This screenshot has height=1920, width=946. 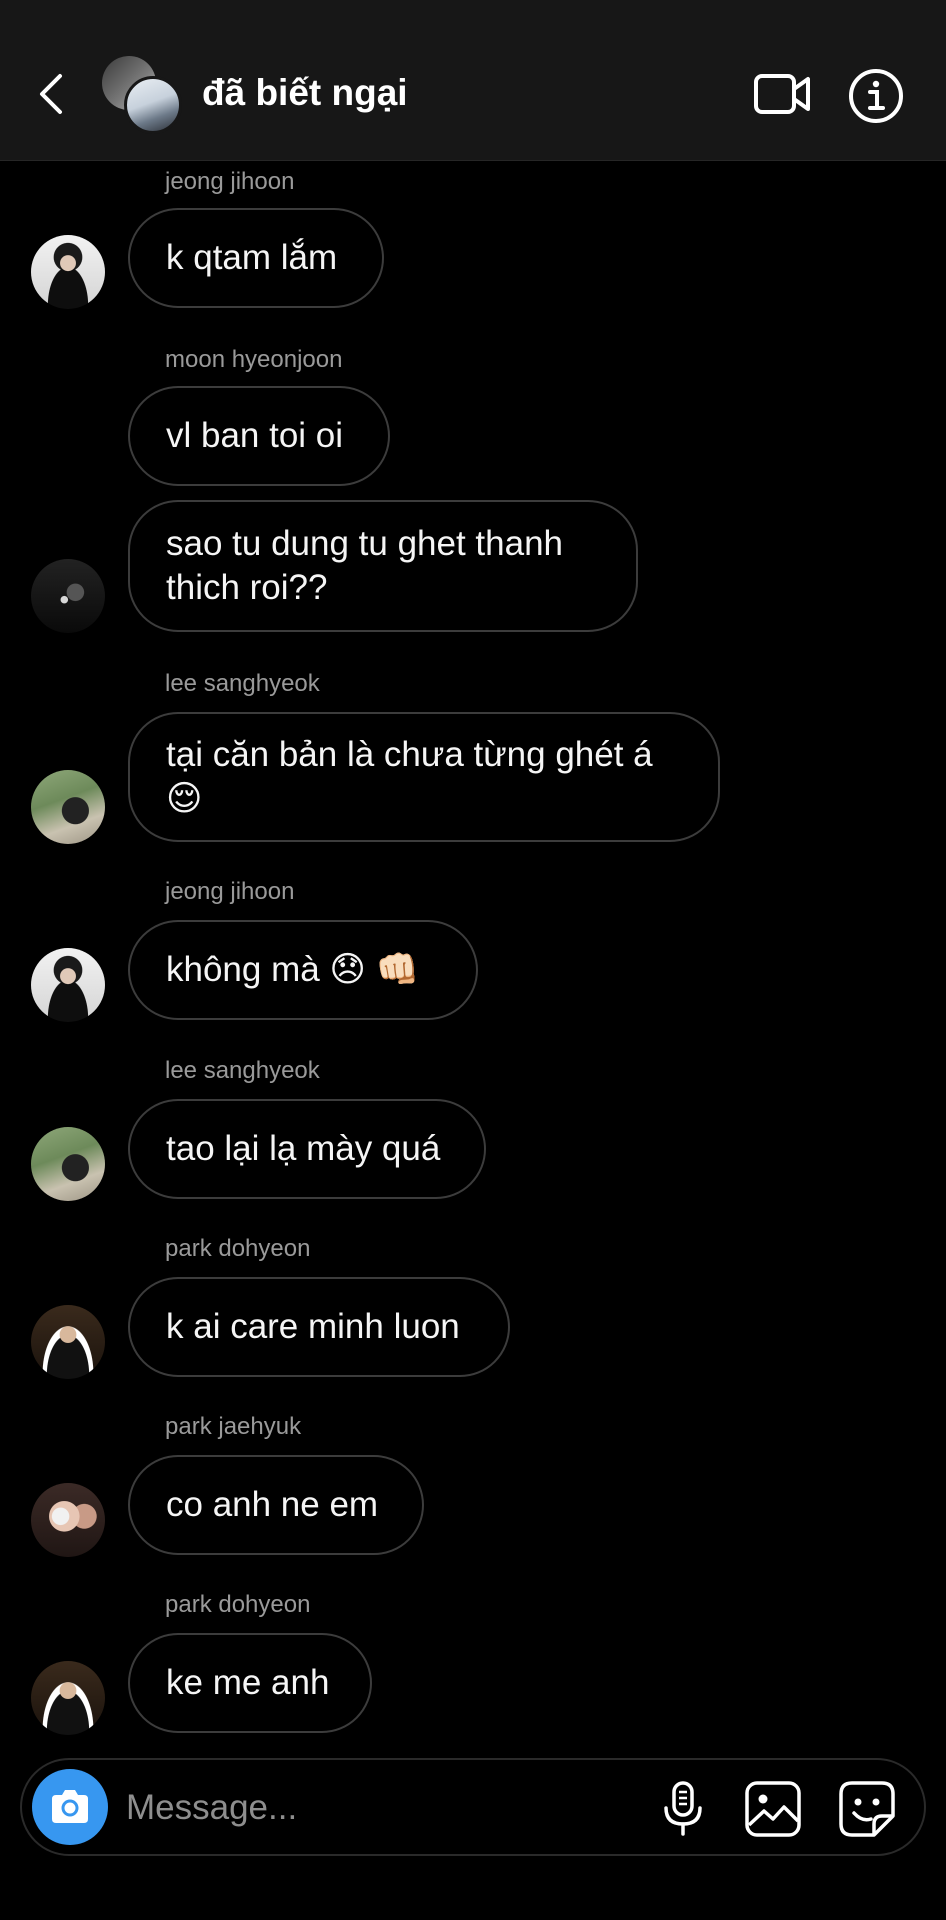 I want to click on back-button, so click(x=50, y=94).